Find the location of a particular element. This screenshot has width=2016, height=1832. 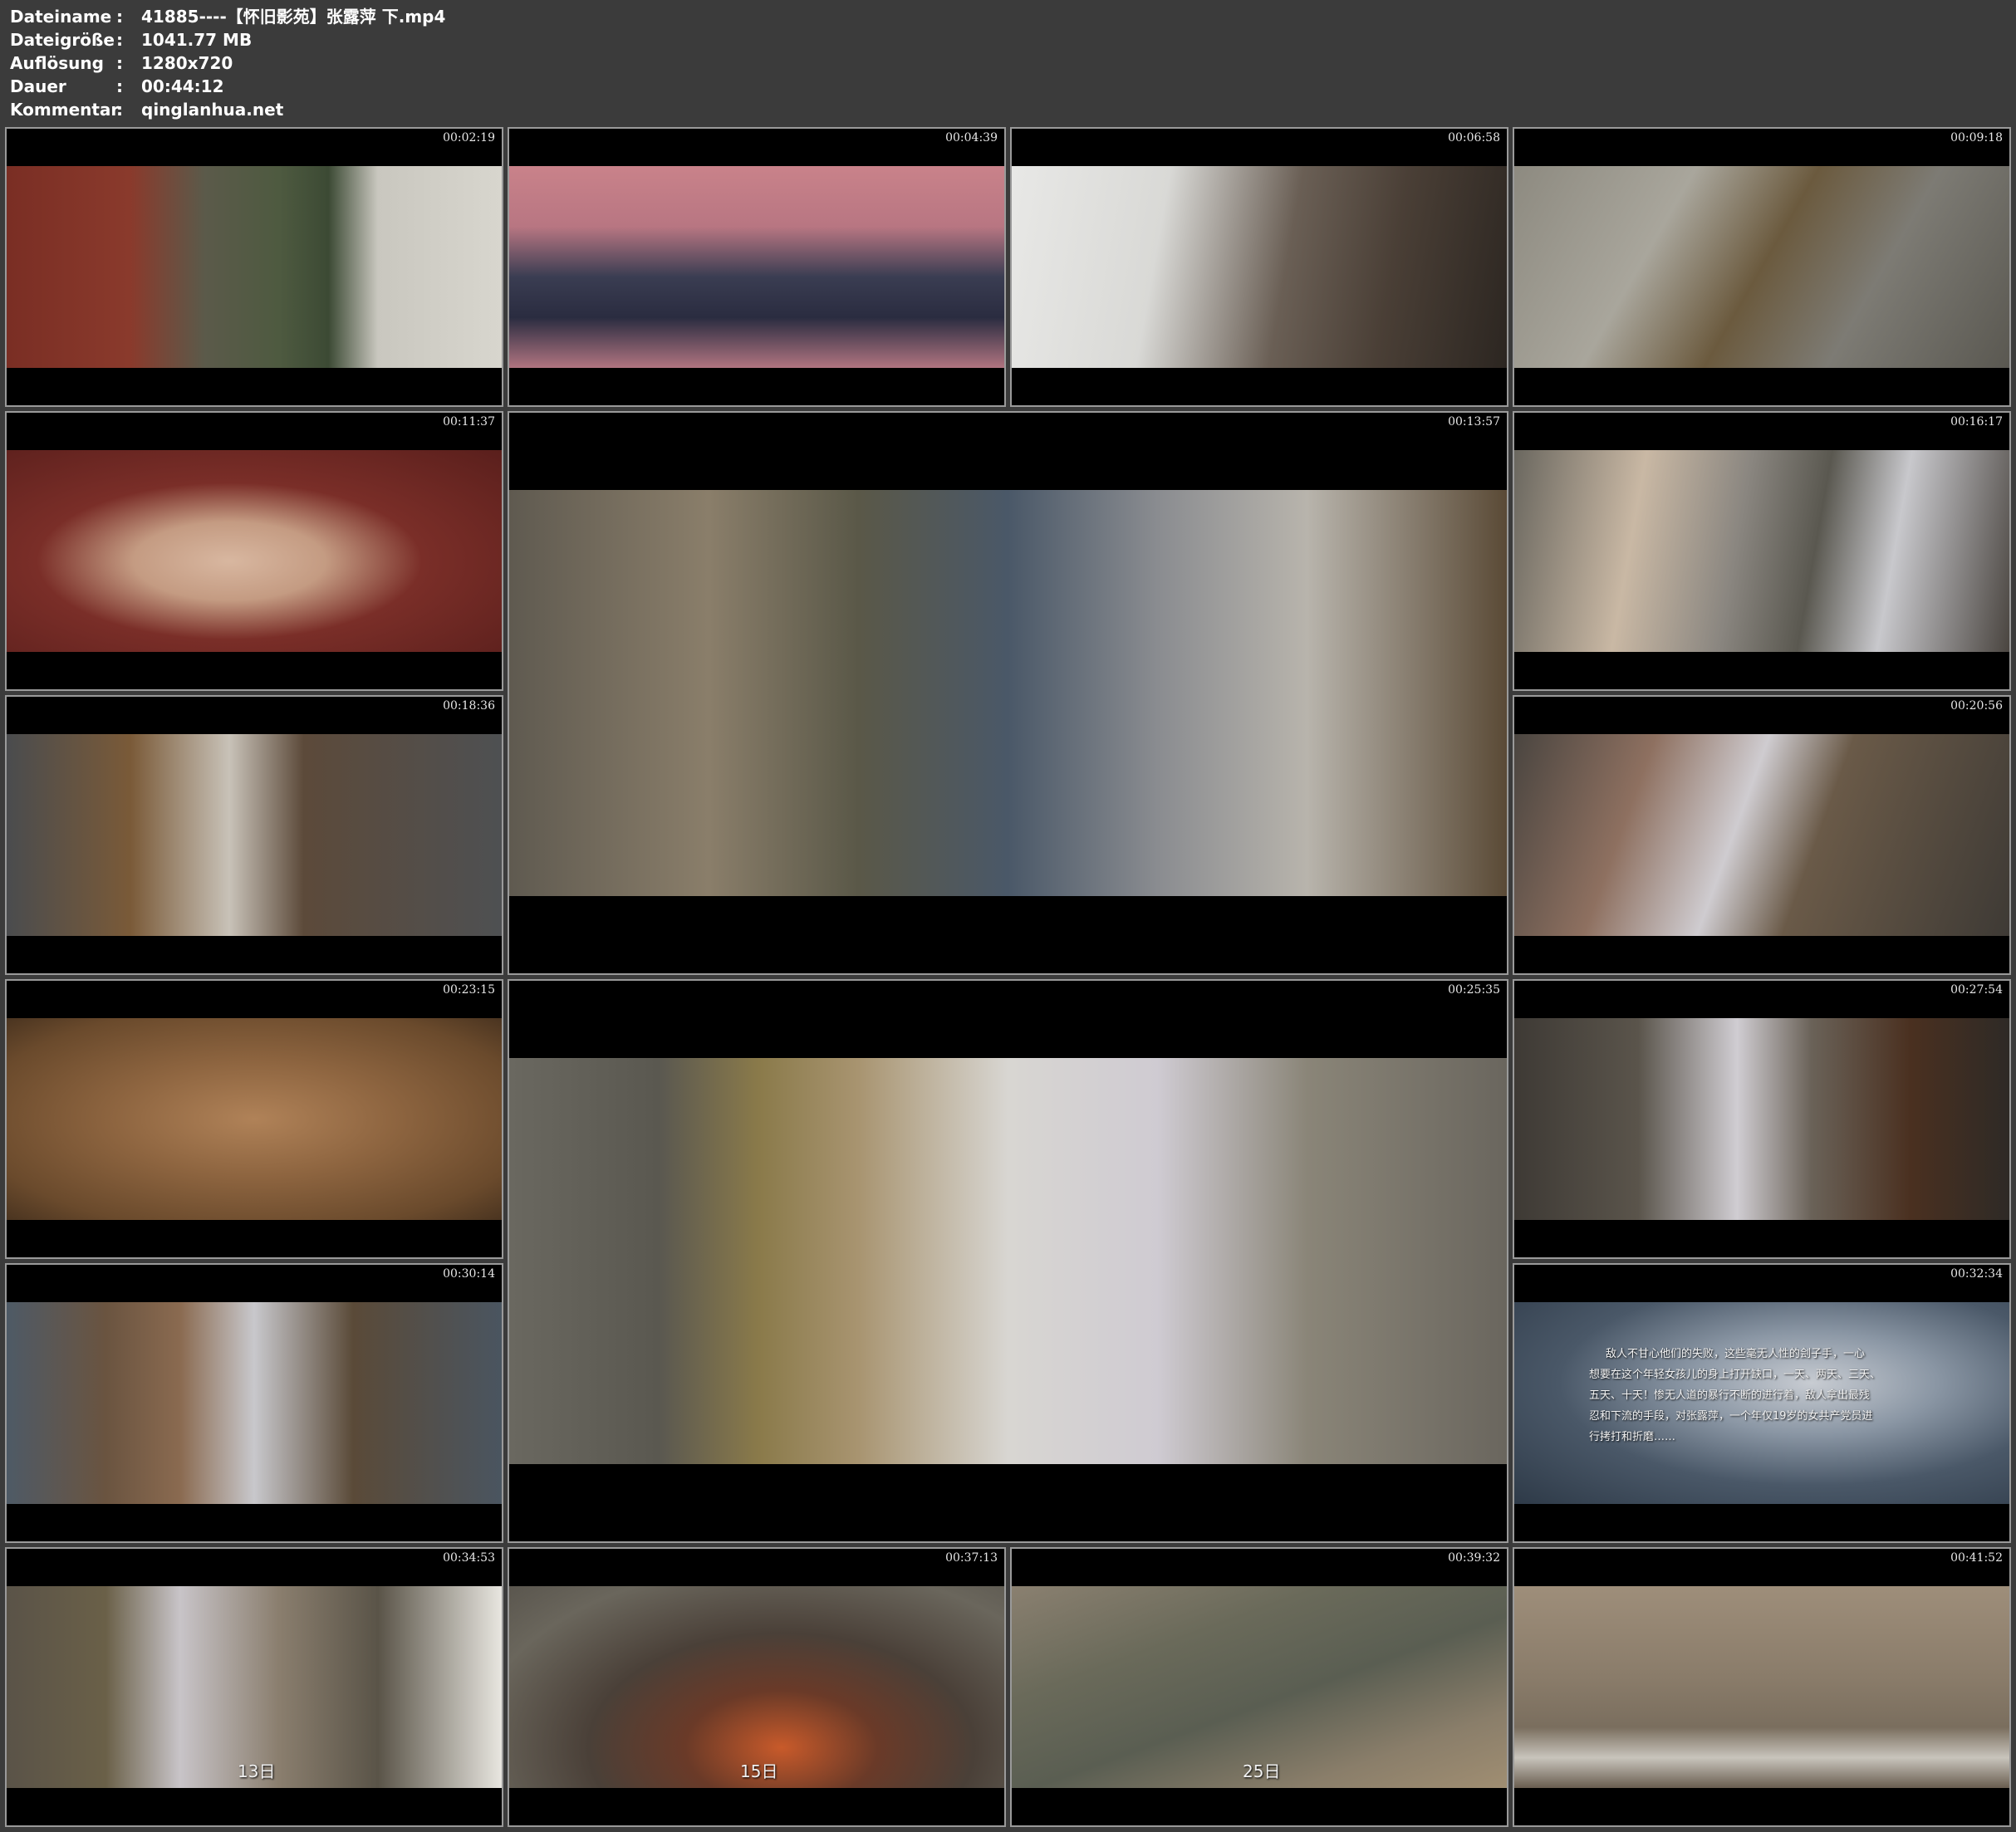

thumbnail-timestamp: 00:37:13 is located at coordinates (971, 1558).